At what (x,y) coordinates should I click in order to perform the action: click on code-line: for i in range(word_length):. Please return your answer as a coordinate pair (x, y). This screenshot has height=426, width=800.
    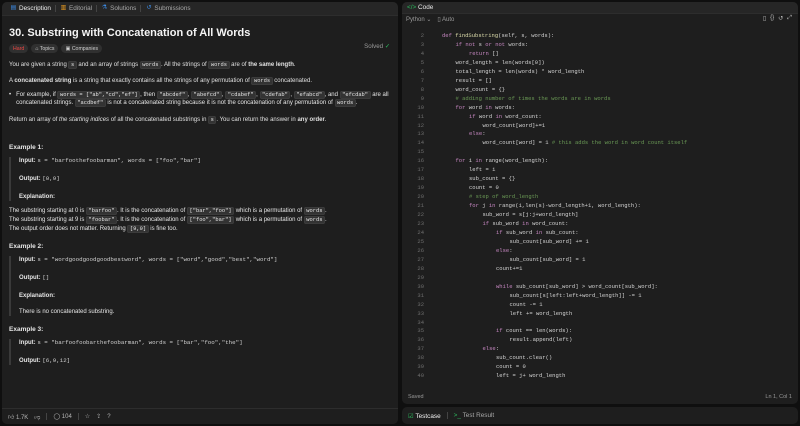
    Looking at the image, I should click on (620, 161).